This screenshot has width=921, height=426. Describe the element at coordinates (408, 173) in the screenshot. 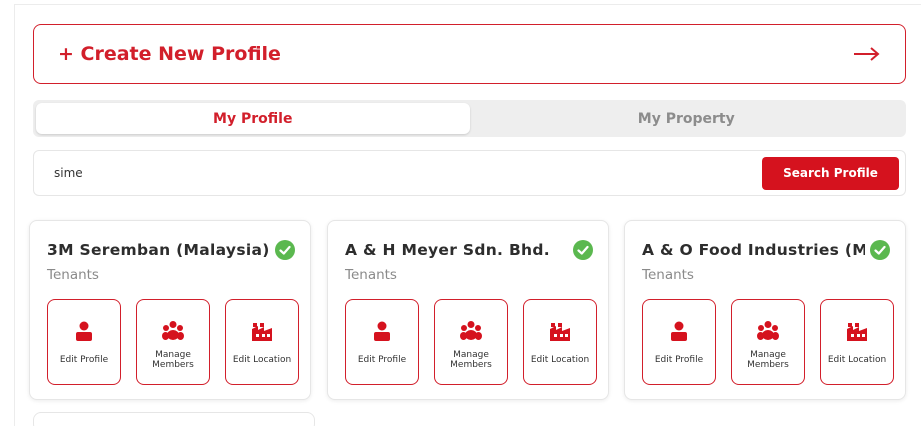

I see `search-input` at that location.